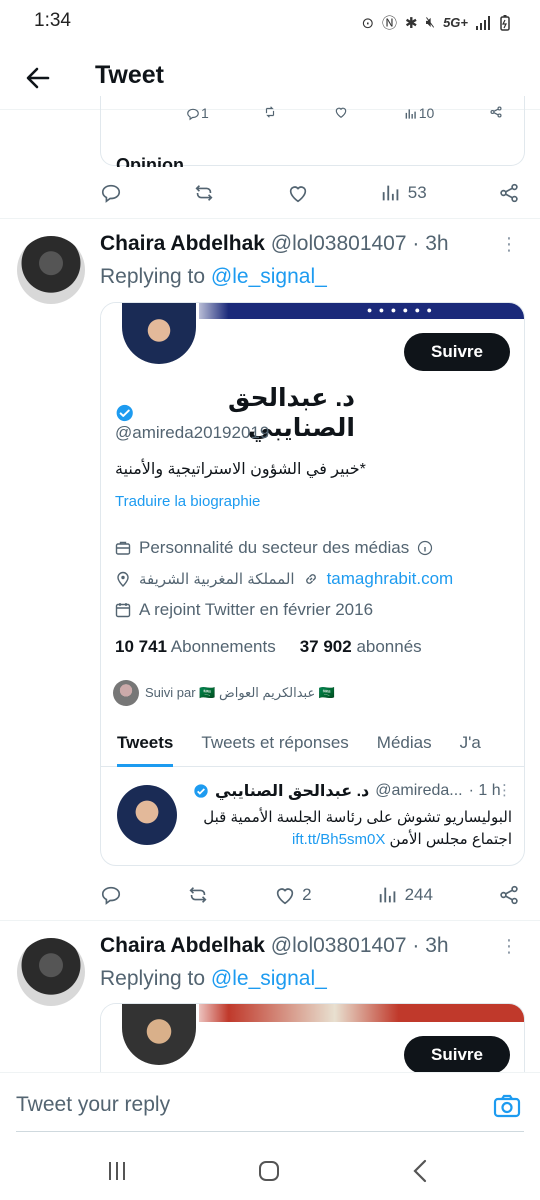 This screenshot has width=540, height=1200. What do you see at coordinates (38, 78) in the screenshot?
I see `back-arrow-icon` at bounding box center [38, 78].